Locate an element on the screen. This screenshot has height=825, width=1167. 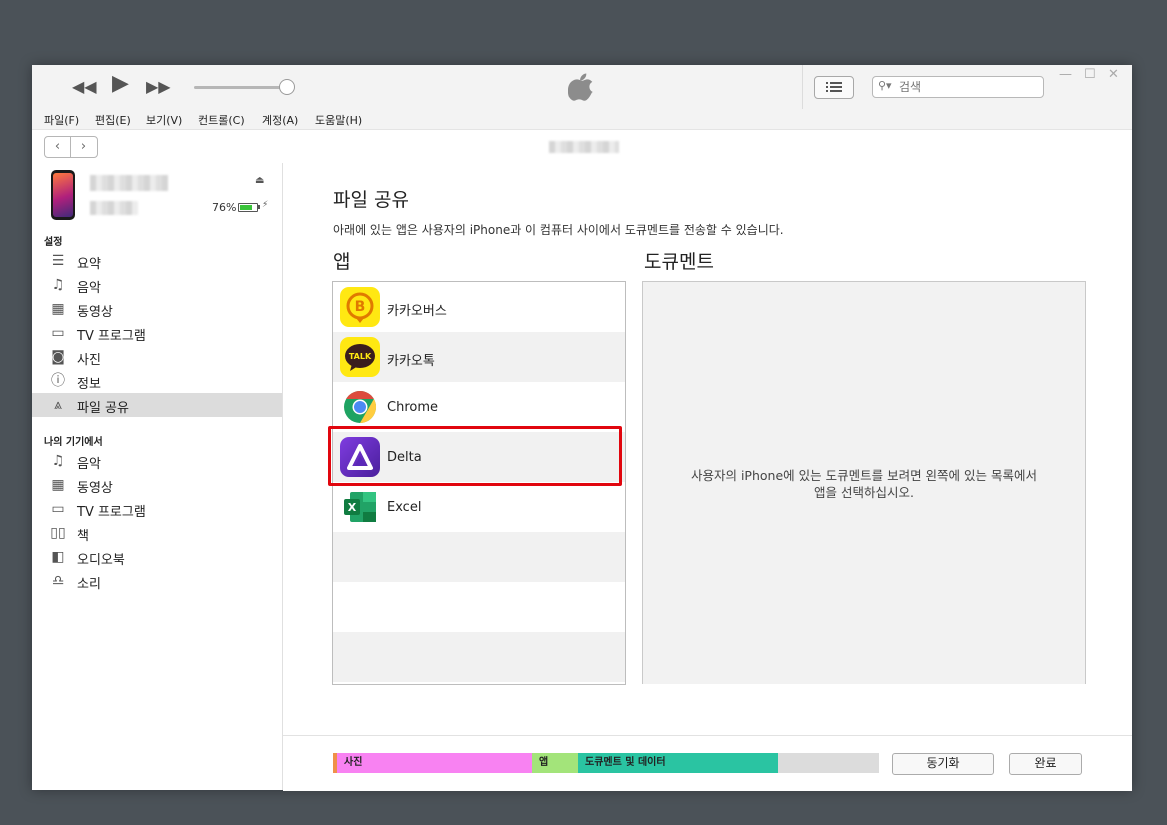
sidebar-item-label: 정보 is located at coordinates (89, 384).